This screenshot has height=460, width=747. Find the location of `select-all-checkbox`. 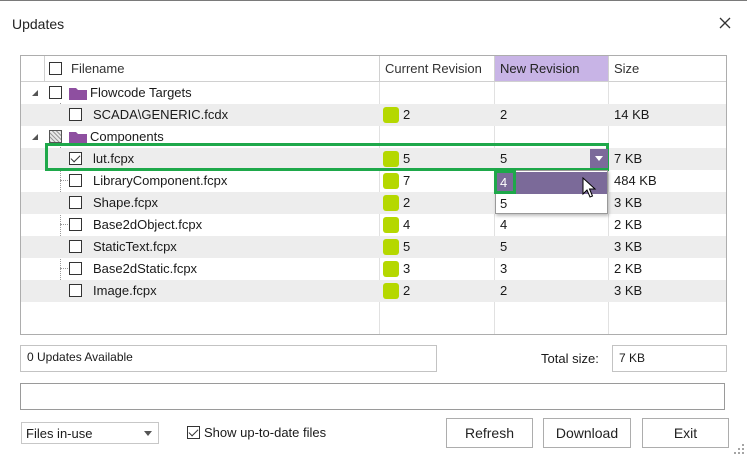

select-all-checkbox is located at coordinates (55, 68).